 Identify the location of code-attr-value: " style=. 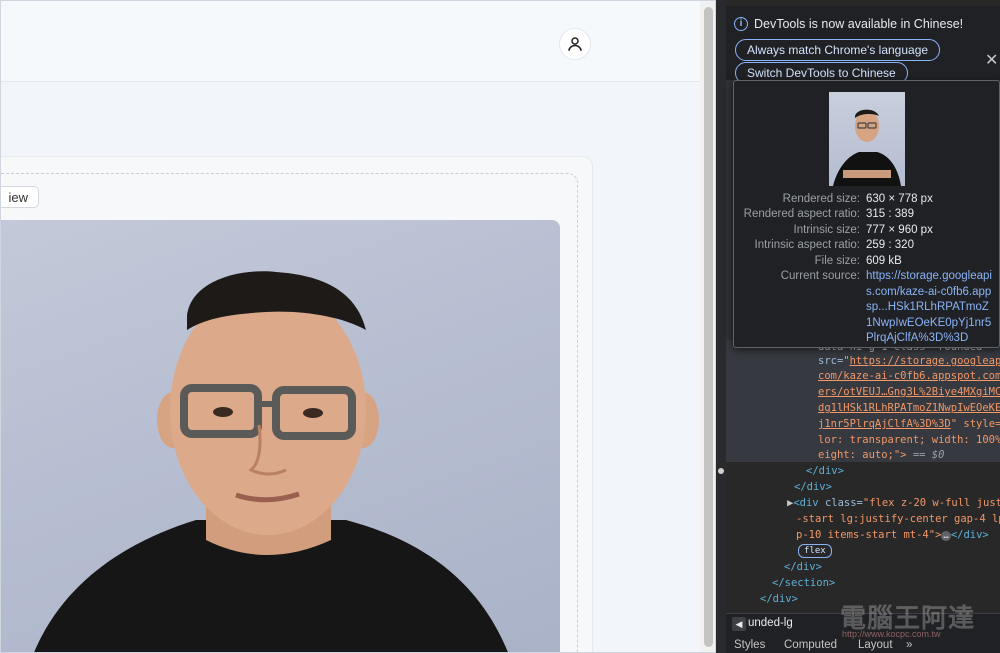
(975, 424).